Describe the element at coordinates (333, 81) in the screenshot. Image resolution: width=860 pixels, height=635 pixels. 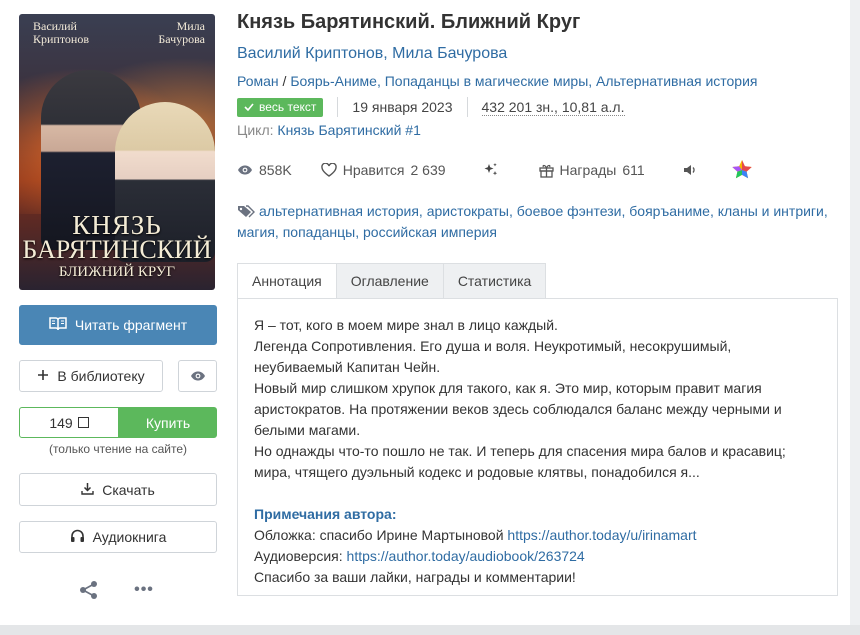
I see `genre-link: Боярь-Аниме` at that location.